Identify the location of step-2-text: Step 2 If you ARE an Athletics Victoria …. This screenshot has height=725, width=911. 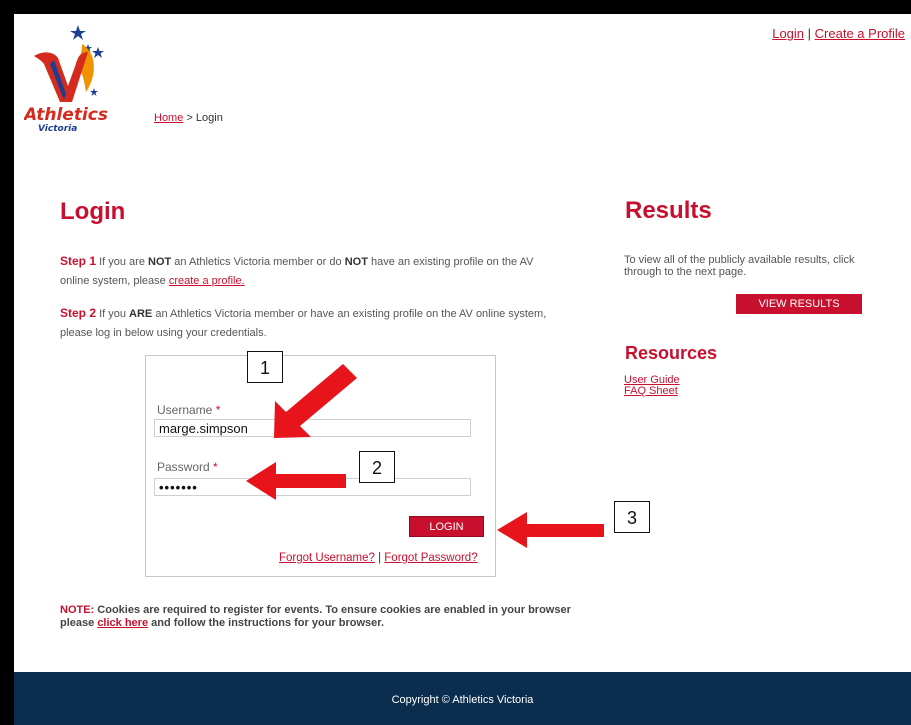
(310, 323).